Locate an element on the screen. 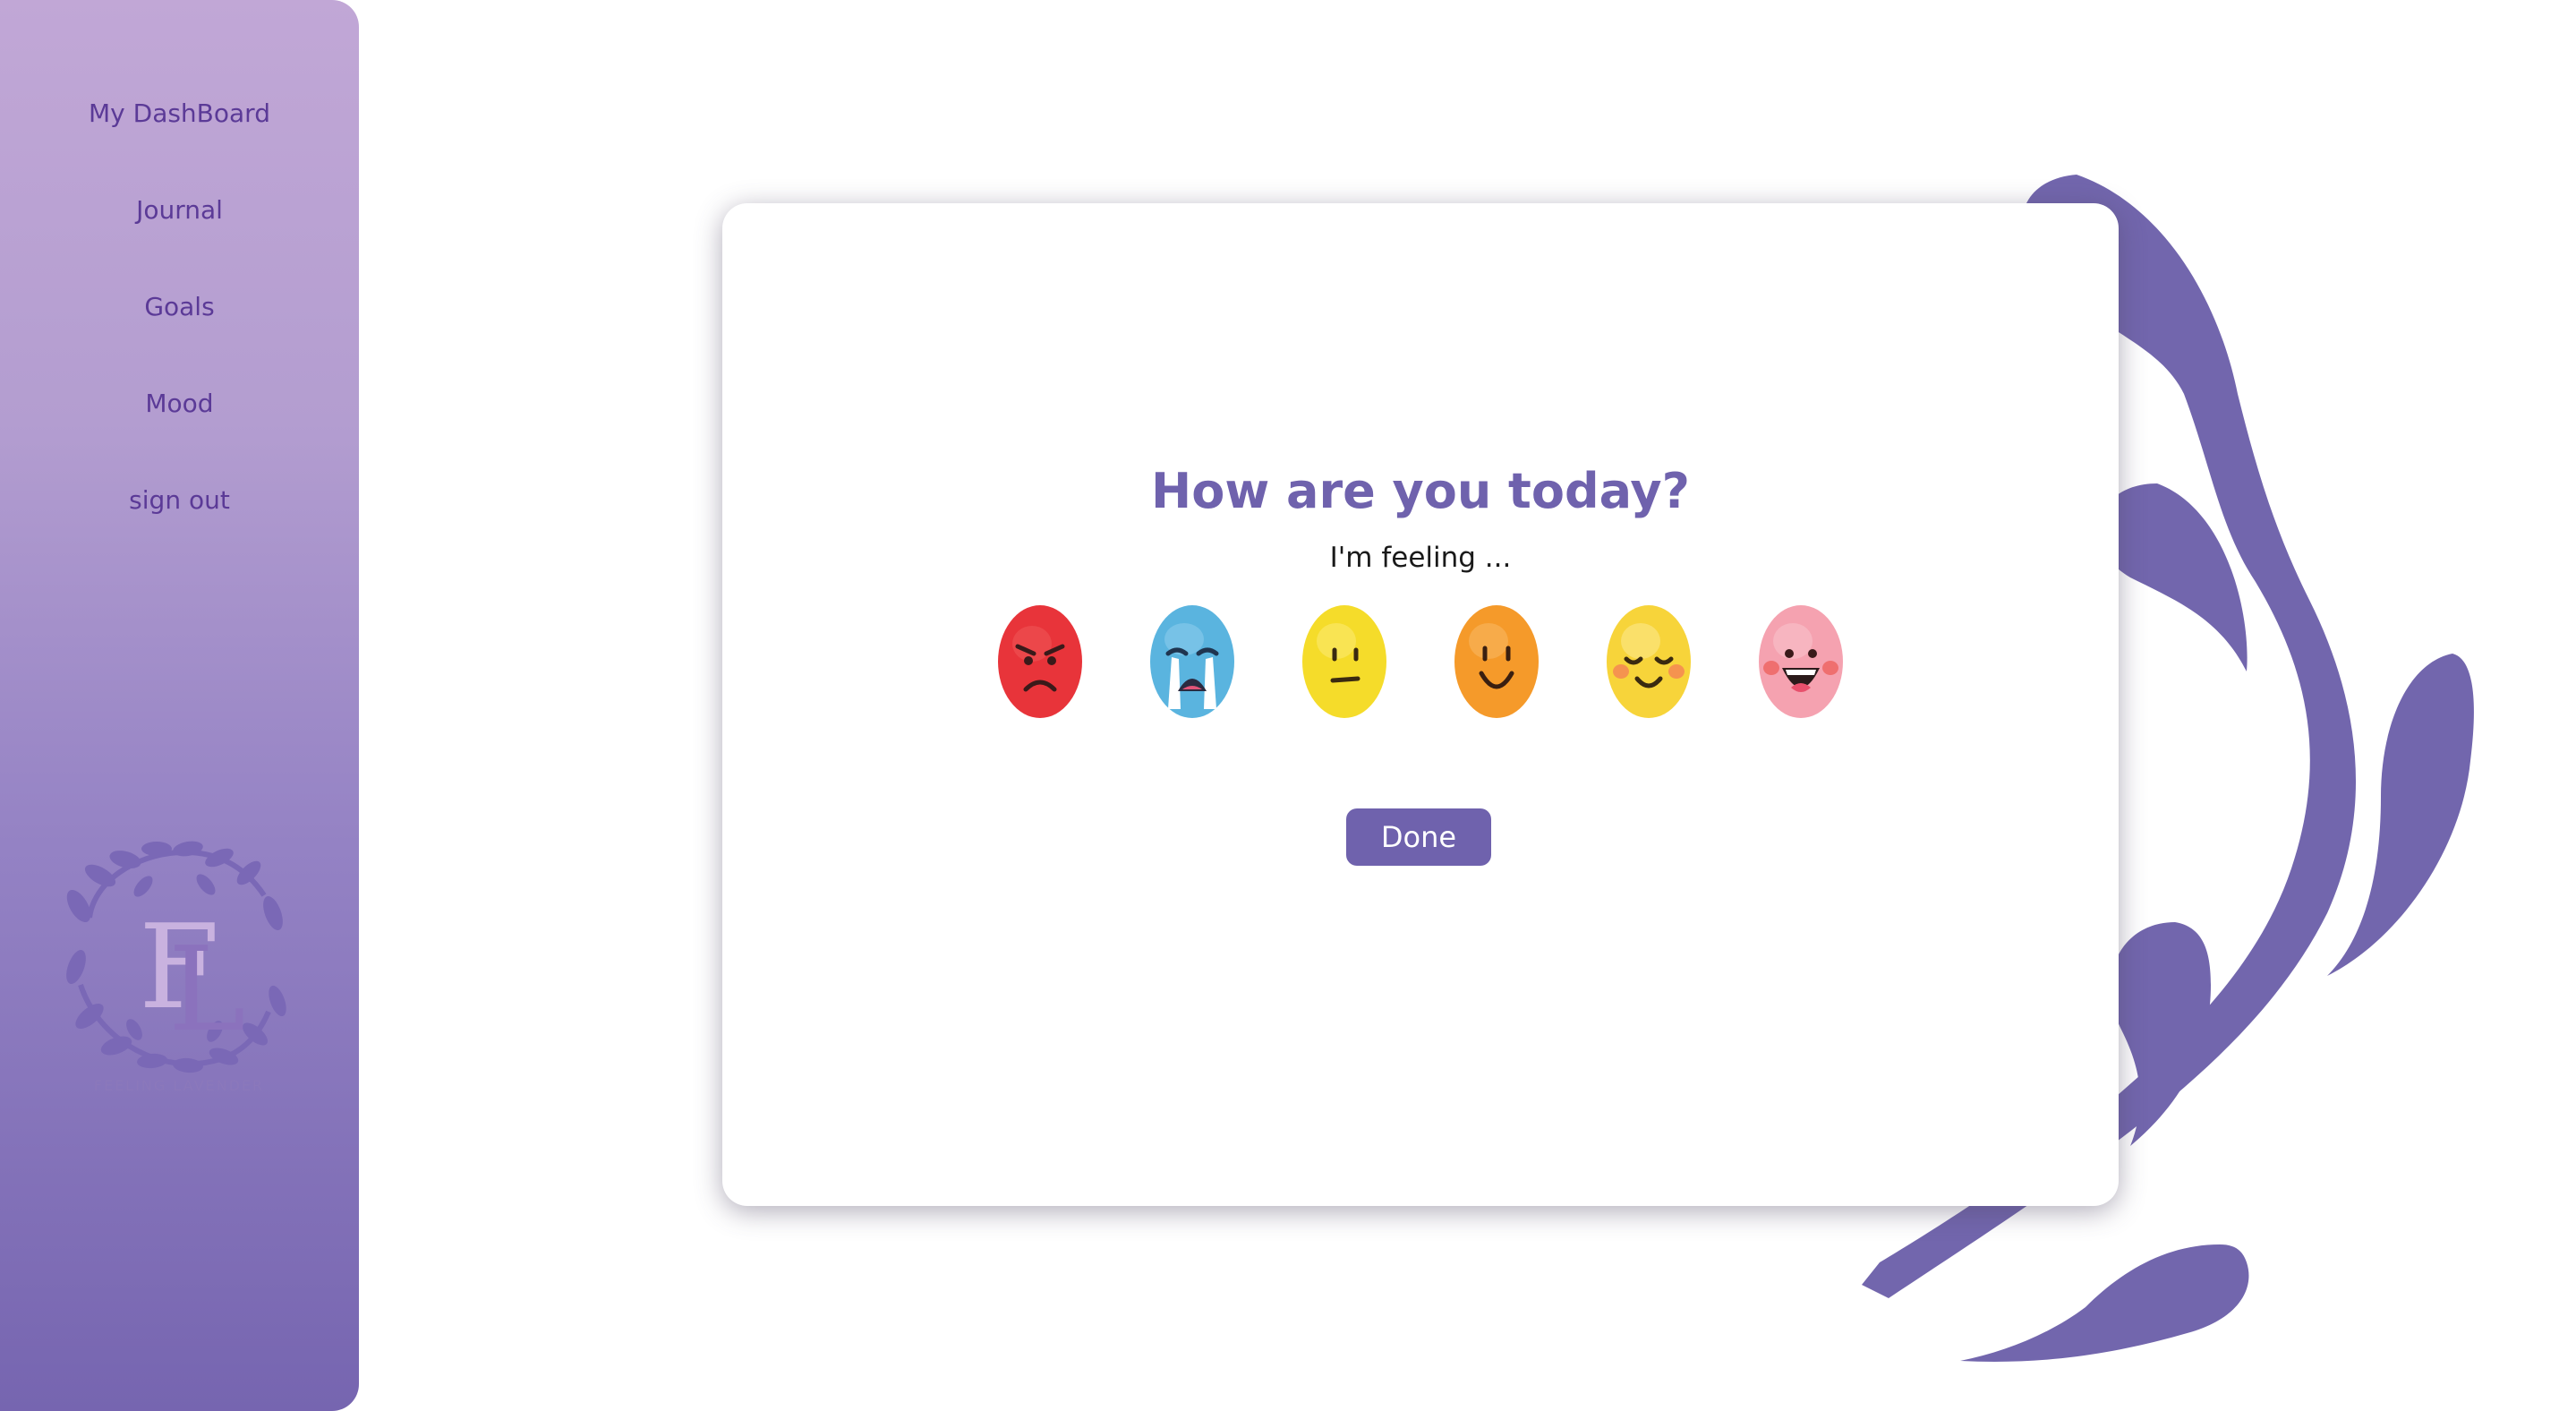 The image size is (2576, 1411). mood-option-excited is located at coordinates (1801, 661).